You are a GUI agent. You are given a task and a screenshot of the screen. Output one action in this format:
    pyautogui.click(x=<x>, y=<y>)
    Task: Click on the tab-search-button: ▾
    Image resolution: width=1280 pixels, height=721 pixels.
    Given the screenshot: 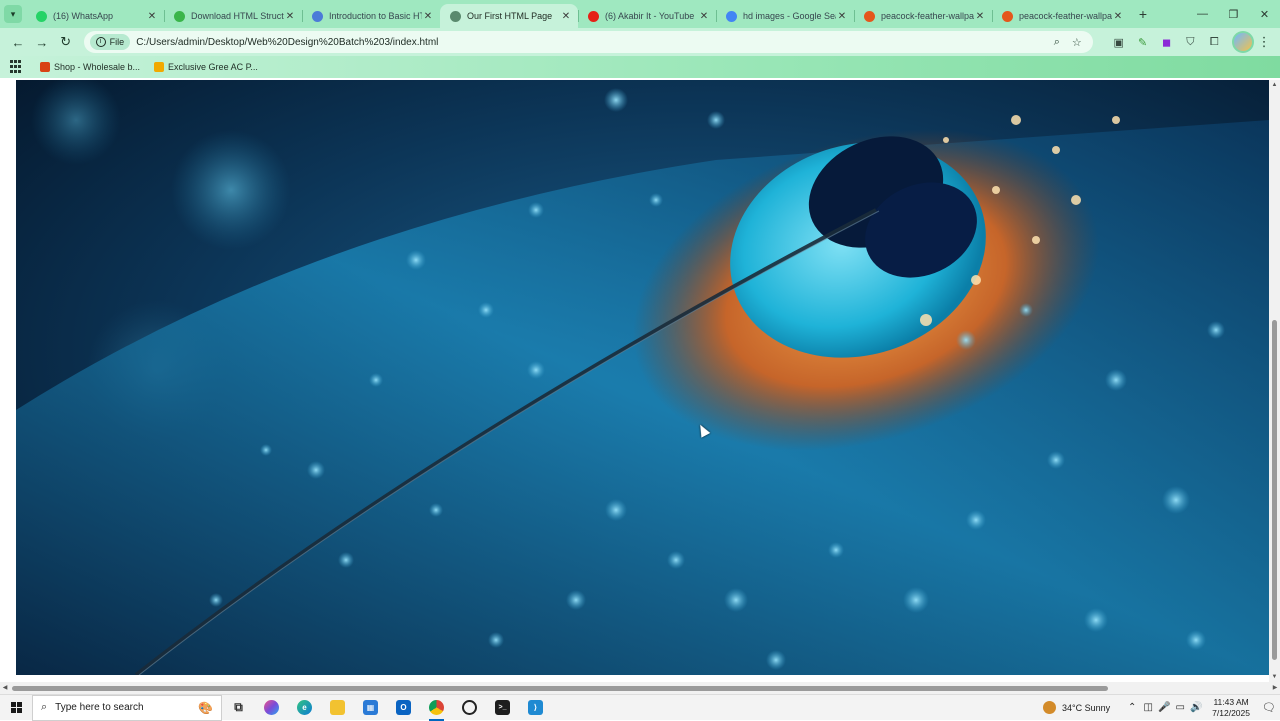 What is the action you would take?
    pyautogui.click(x=13, y=14)
    